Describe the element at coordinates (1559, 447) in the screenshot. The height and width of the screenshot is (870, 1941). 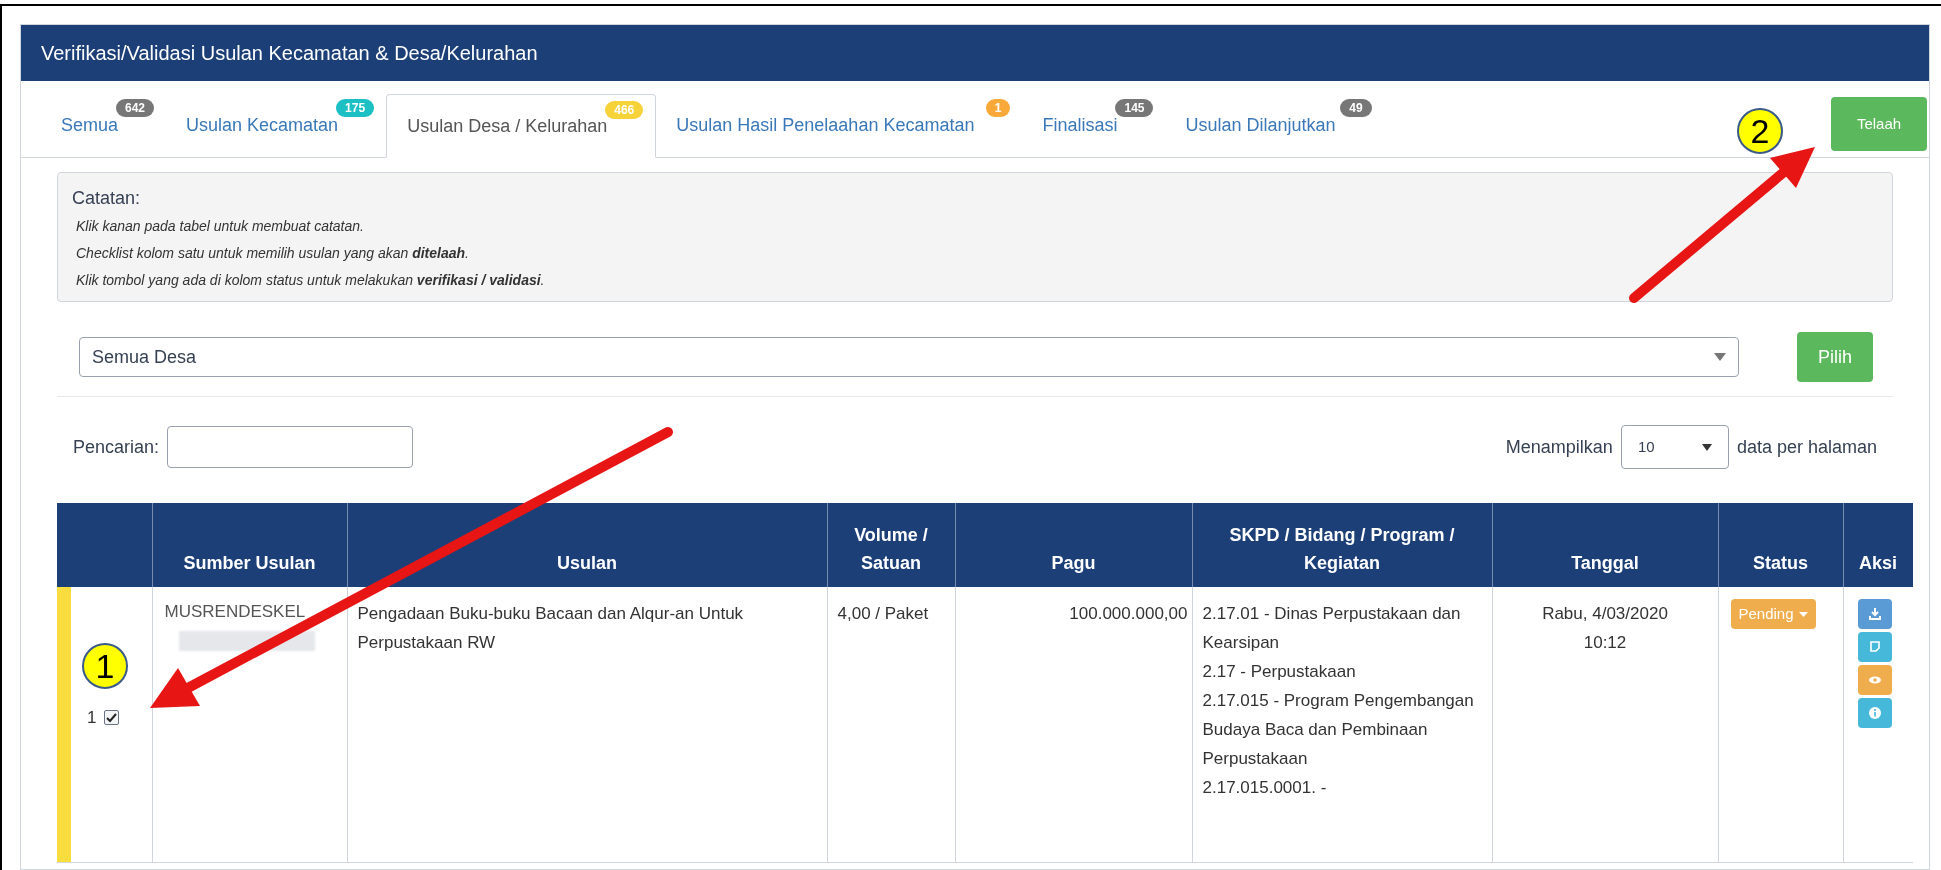
I see `page-size-label: Menampilkan` at that location.